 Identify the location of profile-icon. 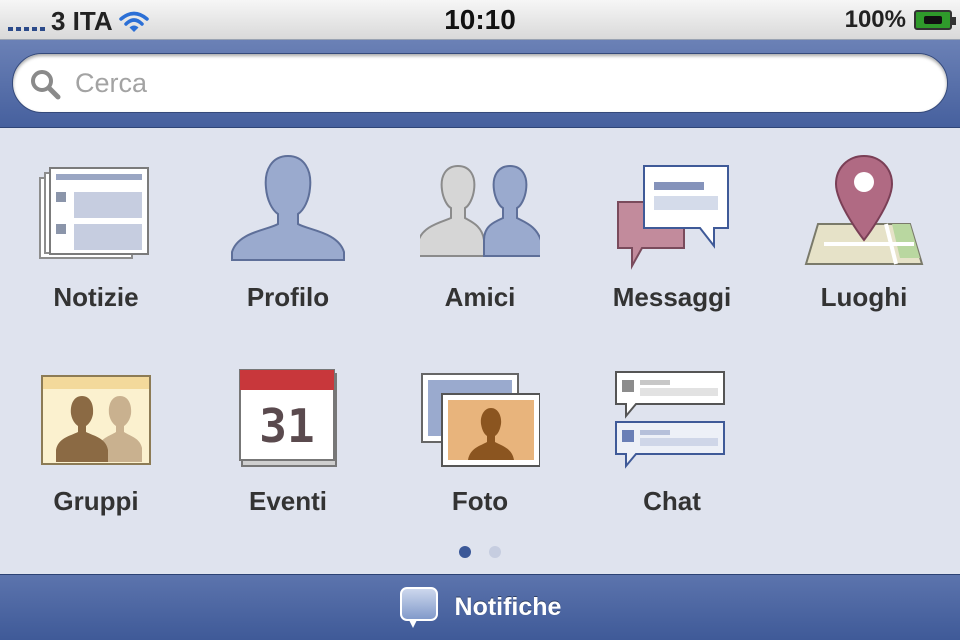
(288, 207).